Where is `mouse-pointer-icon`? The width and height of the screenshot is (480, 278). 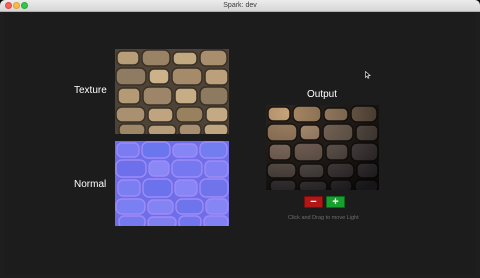 mouse-pointer-icon is located at coordinates (368, 75).